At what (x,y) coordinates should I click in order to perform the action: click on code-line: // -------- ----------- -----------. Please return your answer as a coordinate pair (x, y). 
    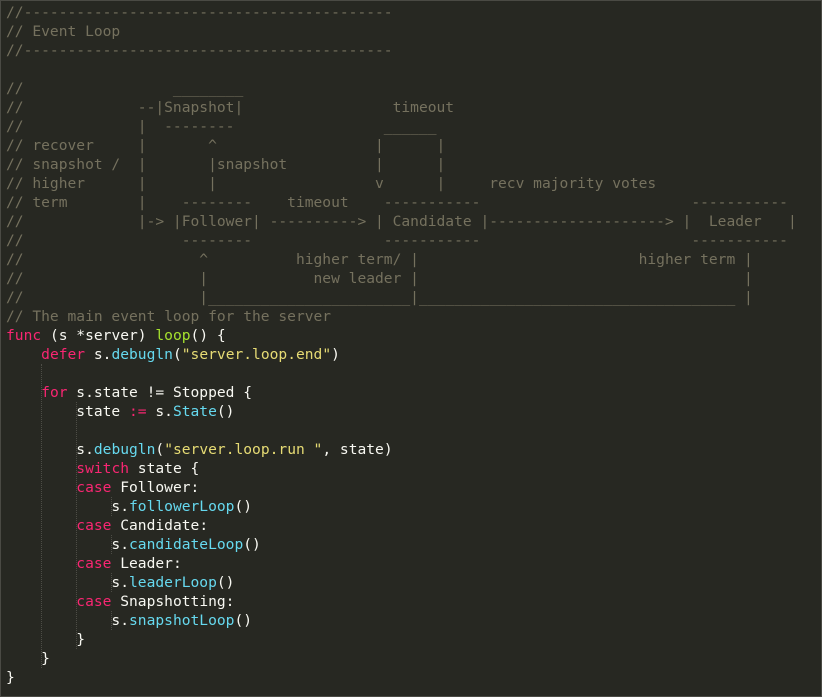
    Looking at the image, I should click on (401, 240).